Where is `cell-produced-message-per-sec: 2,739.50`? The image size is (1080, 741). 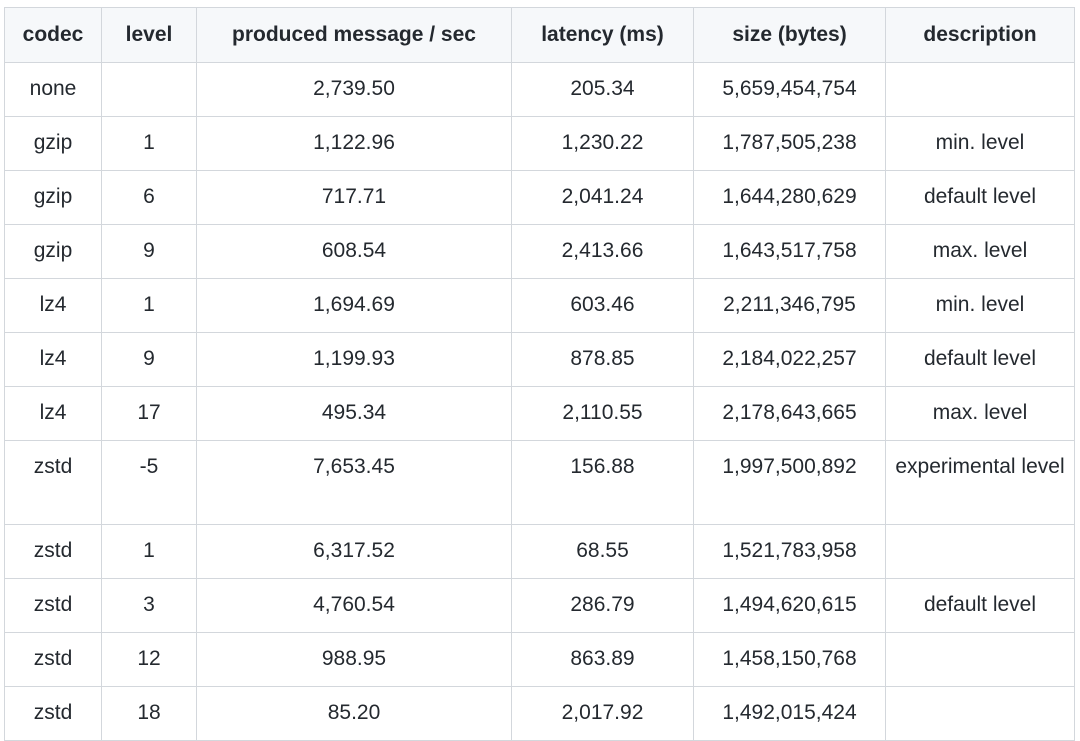
cell-produced-message-per-sec: 2,739.50 is located at coordinates (354, 89).